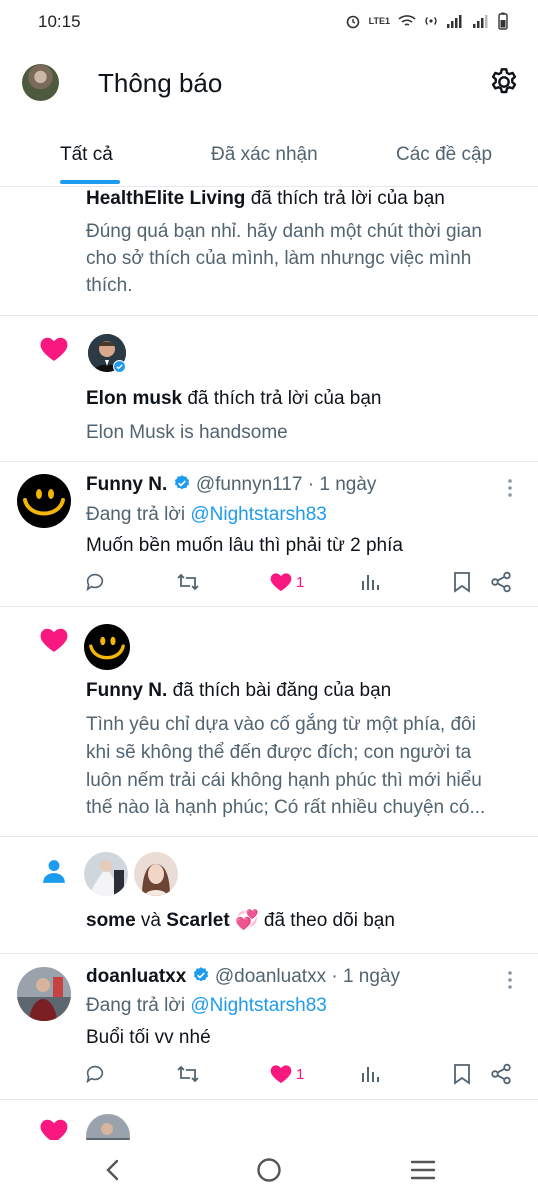  I want to click on active-tab-indicator, so click(90, 182).